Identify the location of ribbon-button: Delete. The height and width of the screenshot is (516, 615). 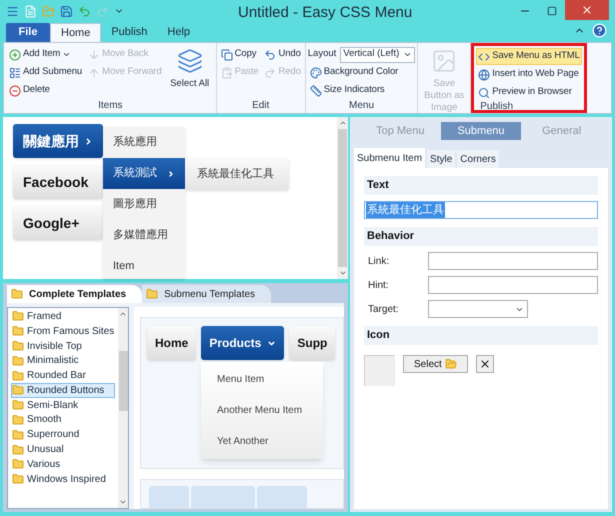
(45, 90).